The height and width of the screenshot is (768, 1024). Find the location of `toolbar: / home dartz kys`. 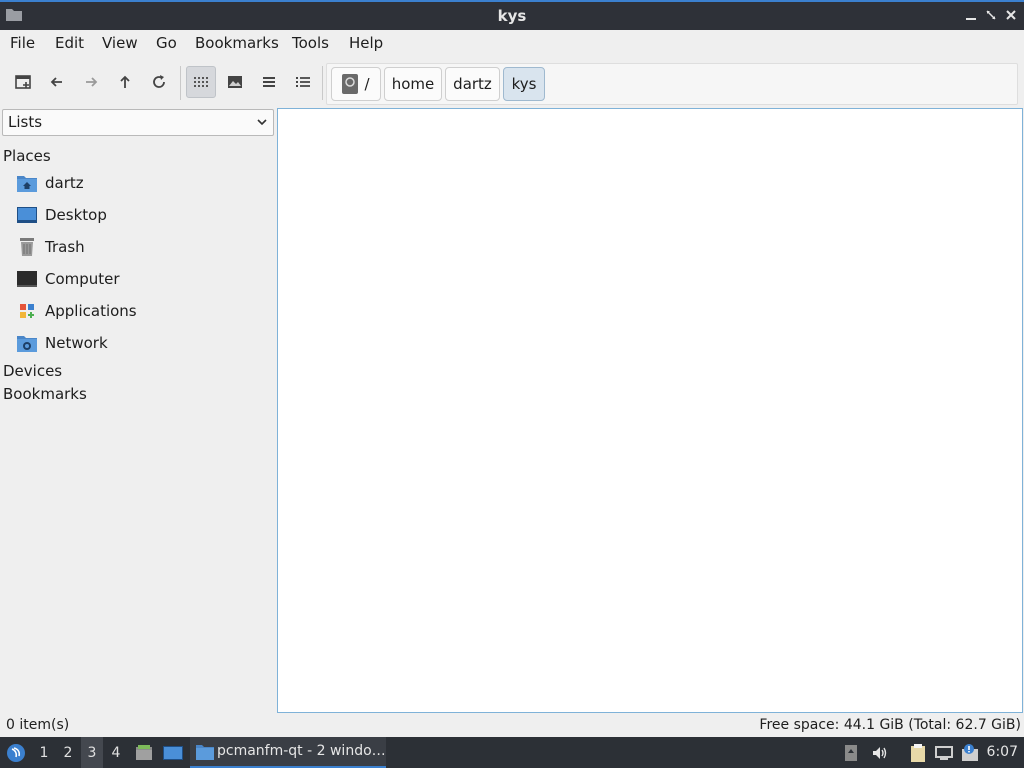

toolbar: / home dartz kys is located at coordinates (512, 82).